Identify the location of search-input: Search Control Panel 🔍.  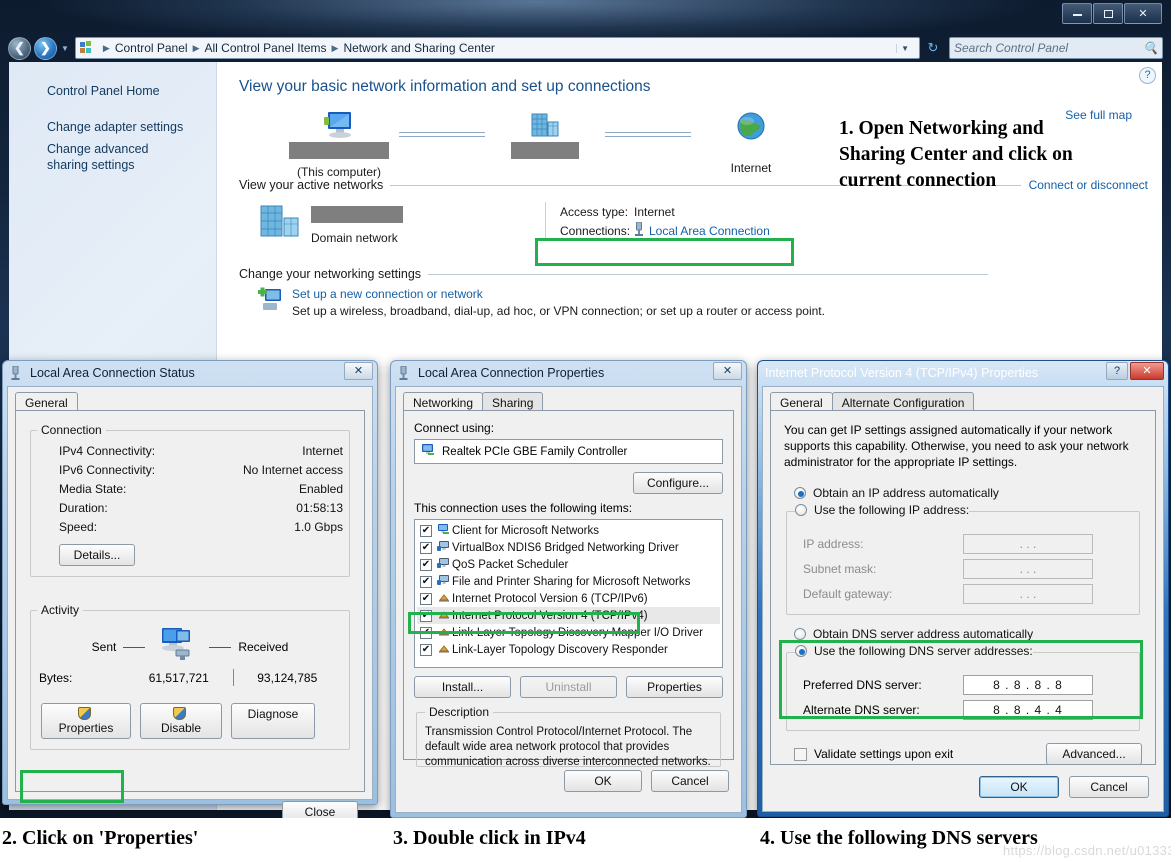
(1056, 48).